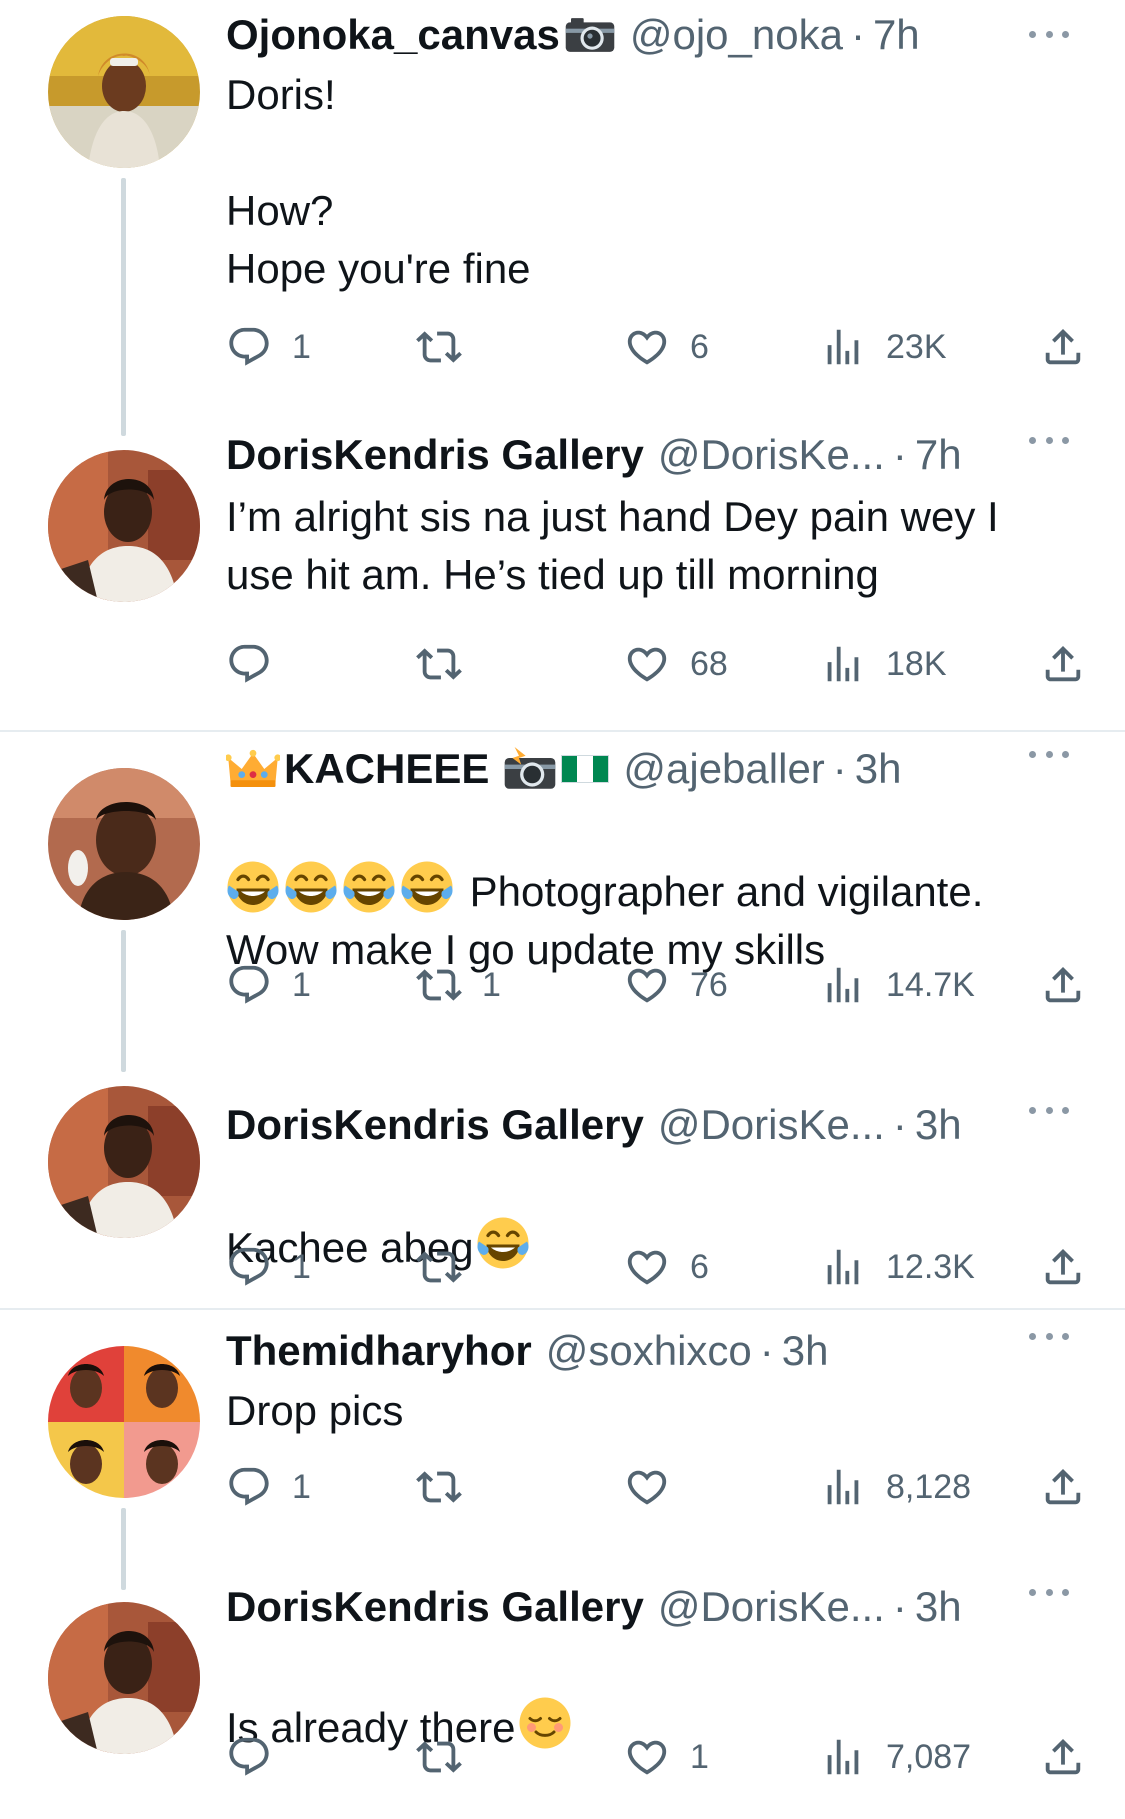 The width and height of the screenshot is (1125, 1819). I want to click on tweet-actions: 1 7,087, so click(656, 1757).